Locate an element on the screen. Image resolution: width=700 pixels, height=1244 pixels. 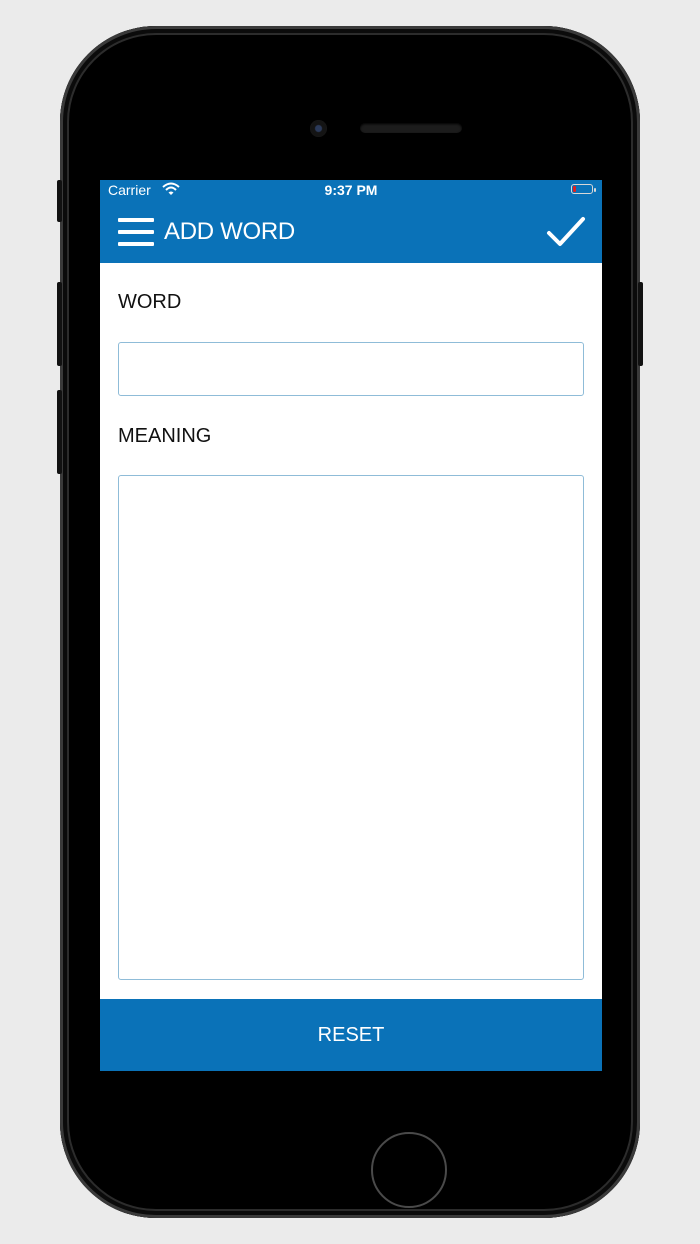
reset-button: RESET is located at coordinates (351, 1035).